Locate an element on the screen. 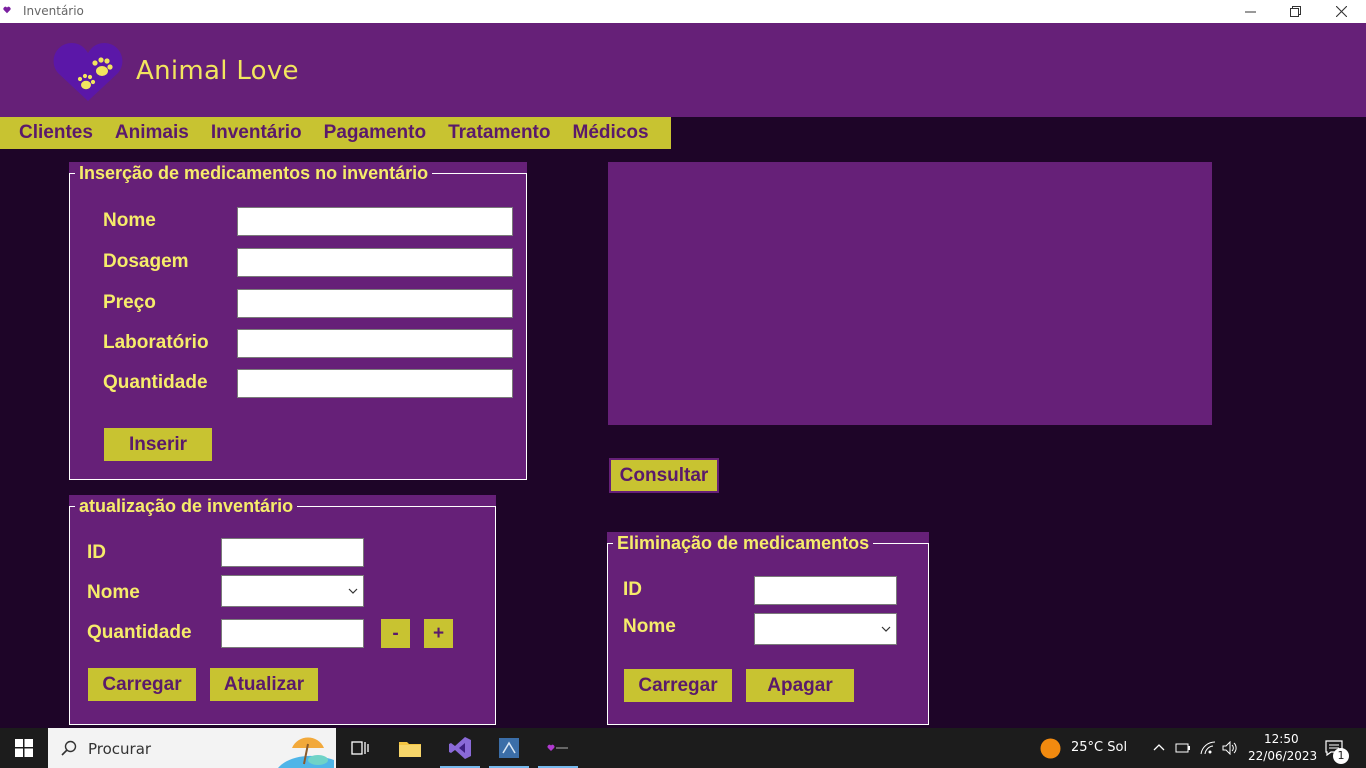 The image size is (1366, 768). beach-illustration-icon is located at coordinates (306, 752).